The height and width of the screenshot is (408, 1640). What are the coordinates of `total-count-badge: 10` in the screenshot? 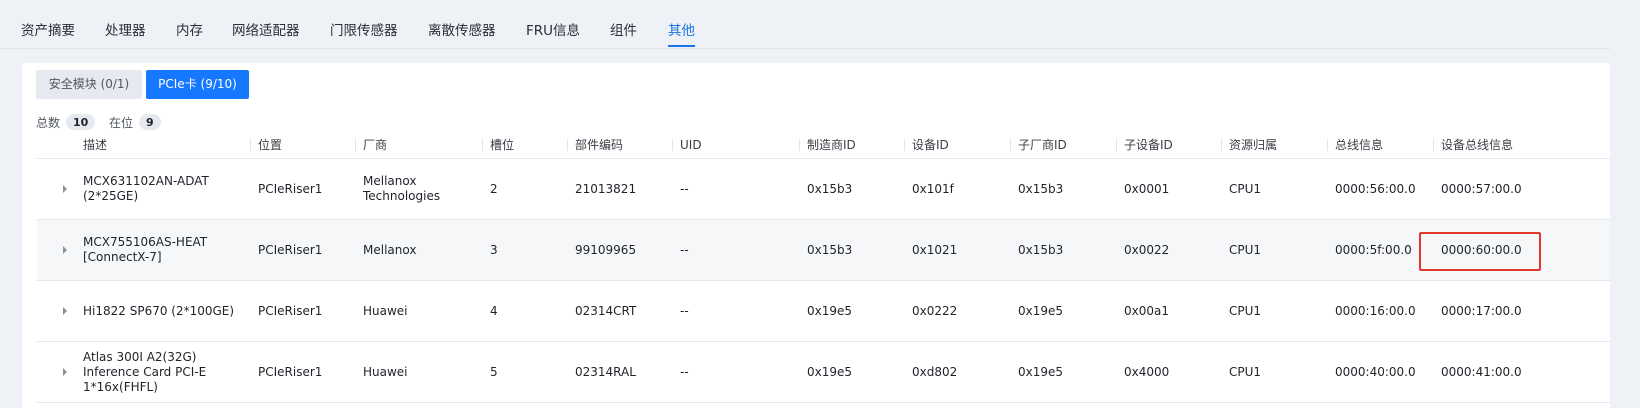 It's located at (81, 122).